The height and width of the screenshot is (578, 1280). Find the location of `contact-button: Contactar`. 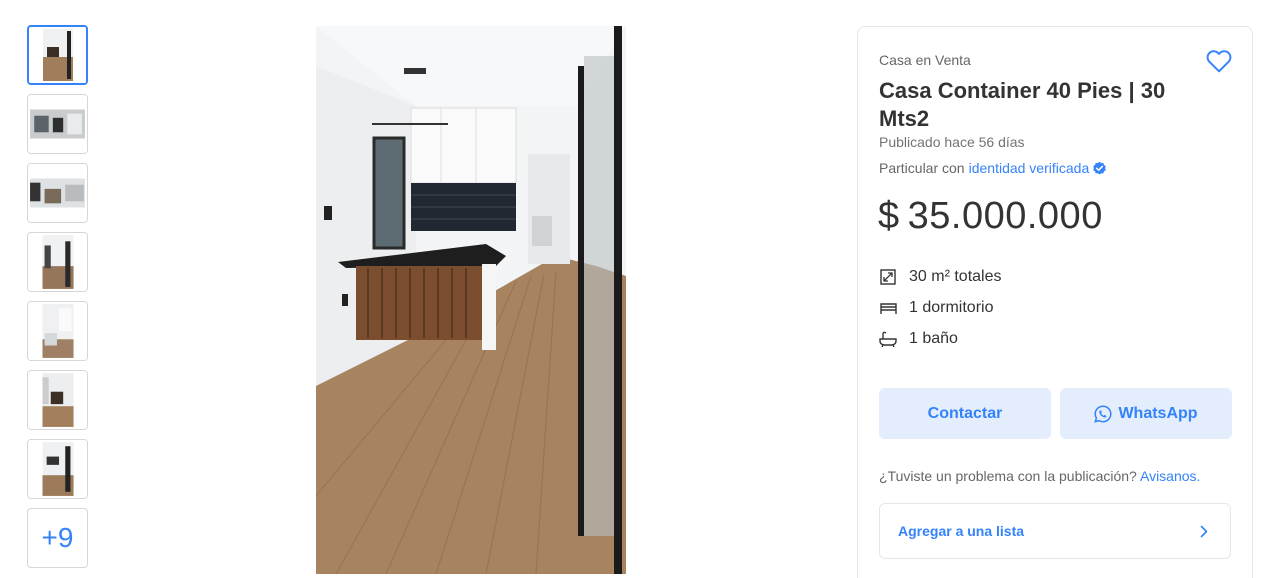

contact-button: Contactar is located at coordinates (965, 413).